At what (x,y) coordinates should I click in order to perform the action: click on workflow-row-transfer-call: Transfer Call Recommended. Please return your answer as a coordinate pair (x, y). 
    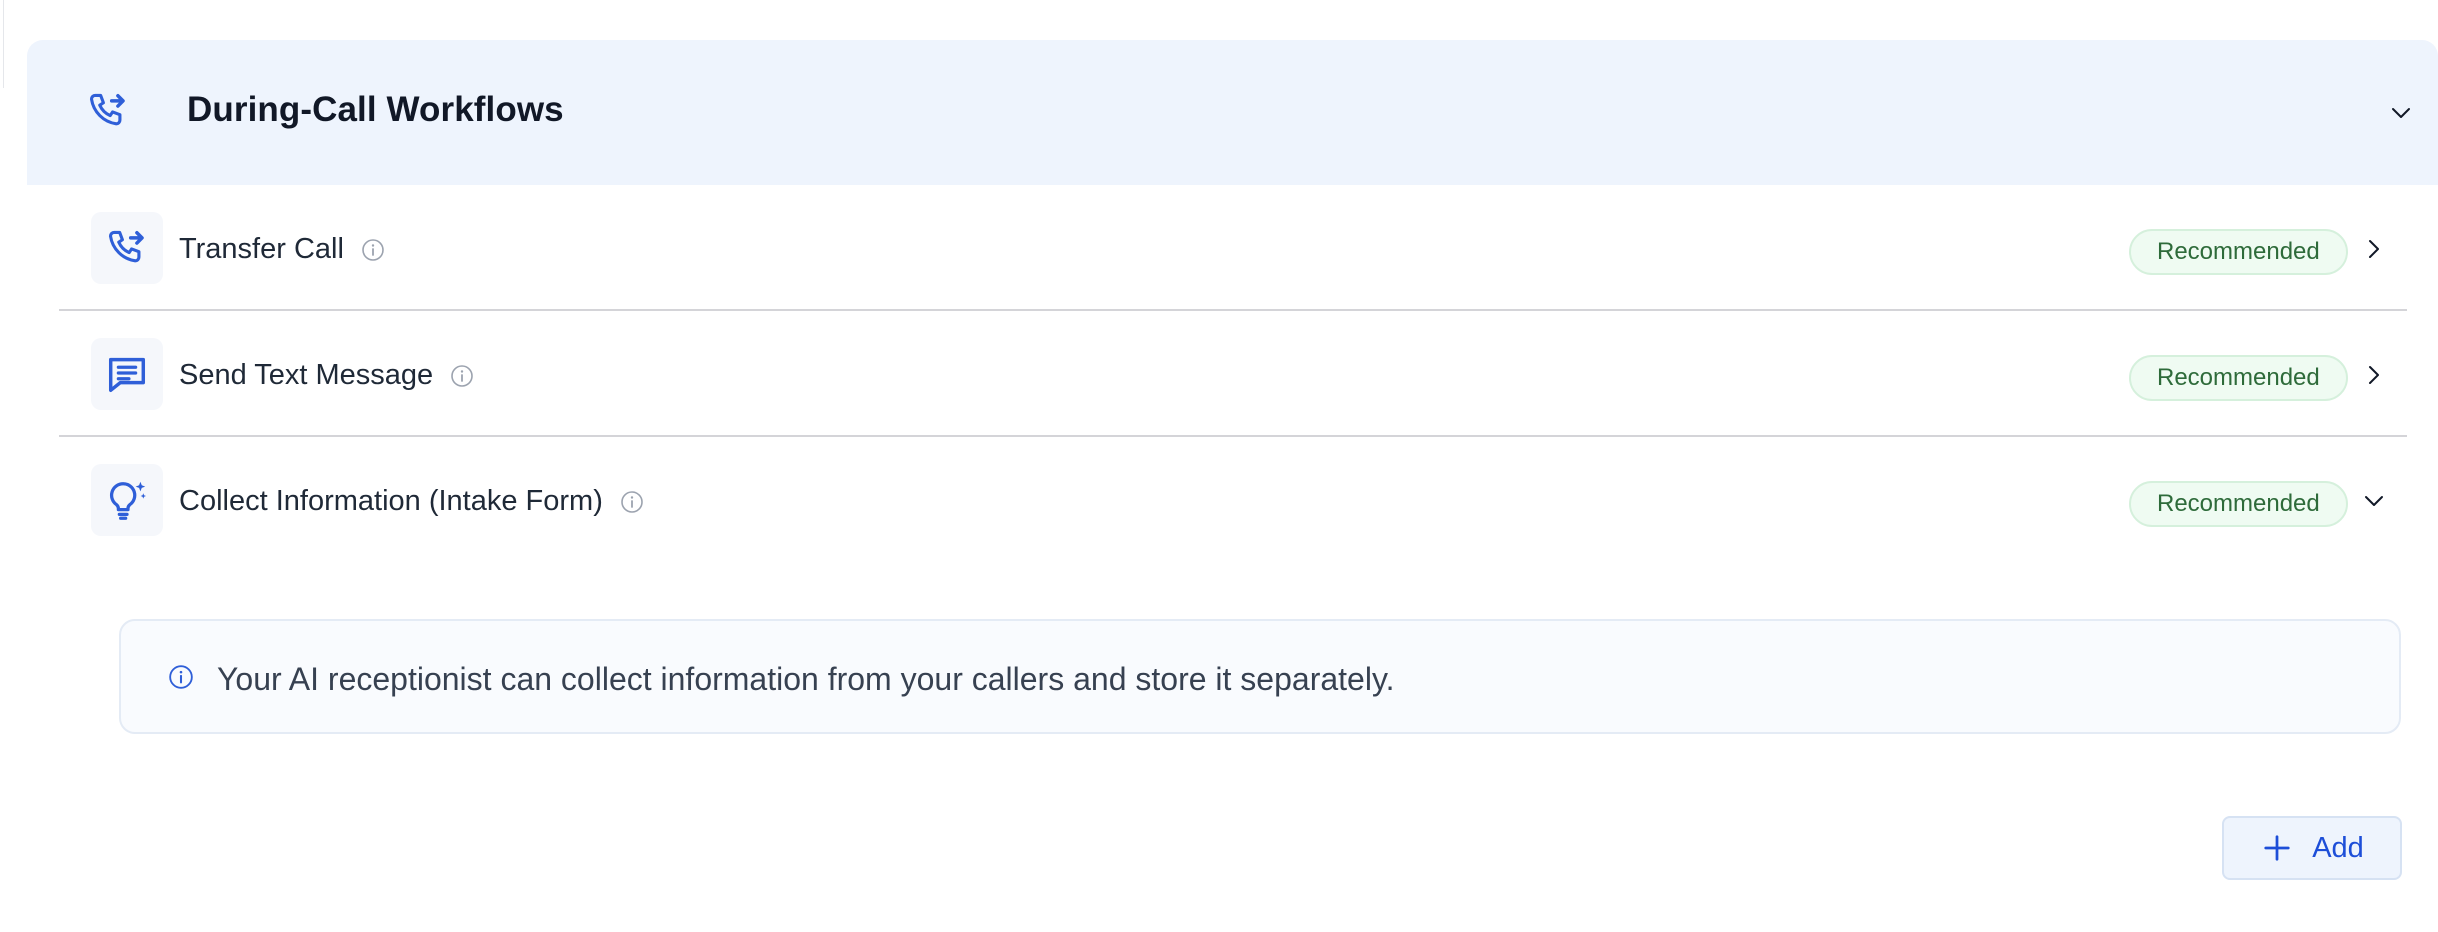
    Looking at the image, I should click on (1233, 248).